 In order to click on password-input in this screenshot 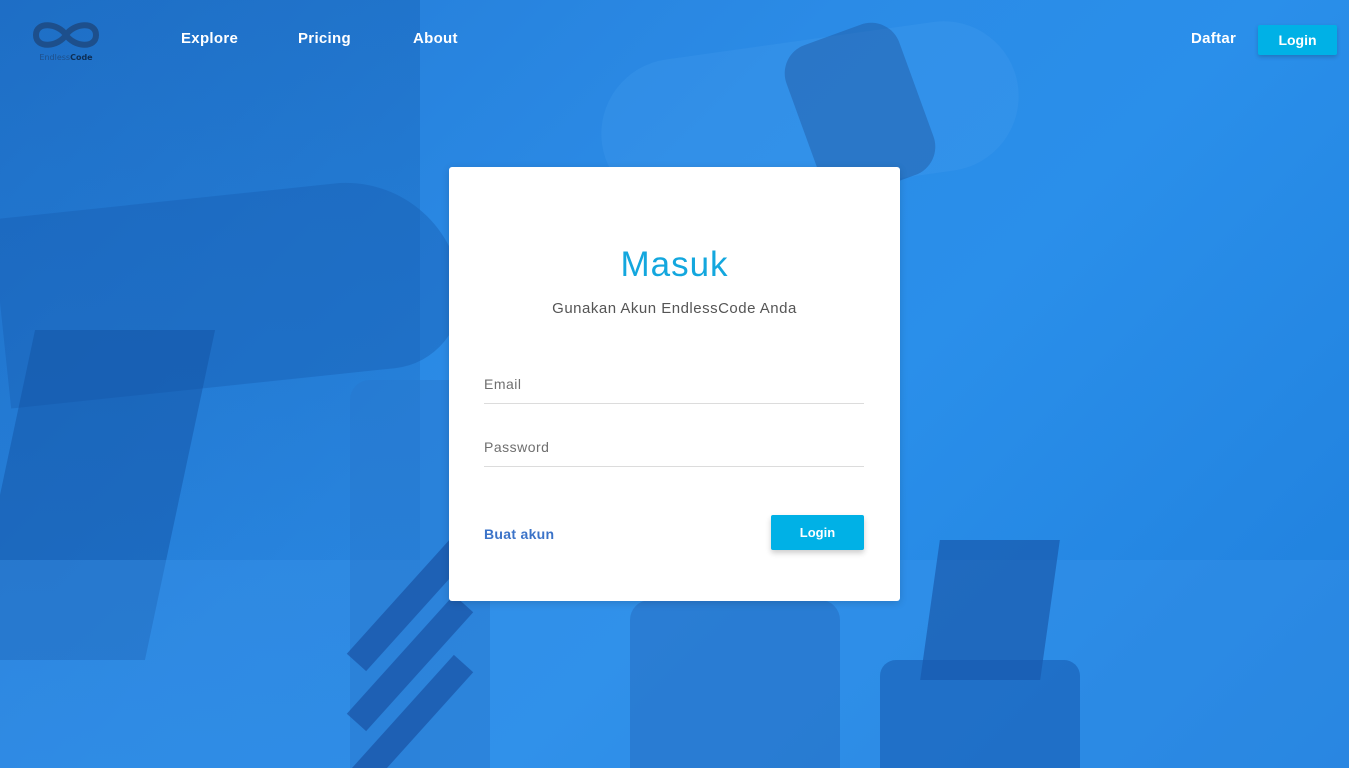, I will do `click(674, 447)`.